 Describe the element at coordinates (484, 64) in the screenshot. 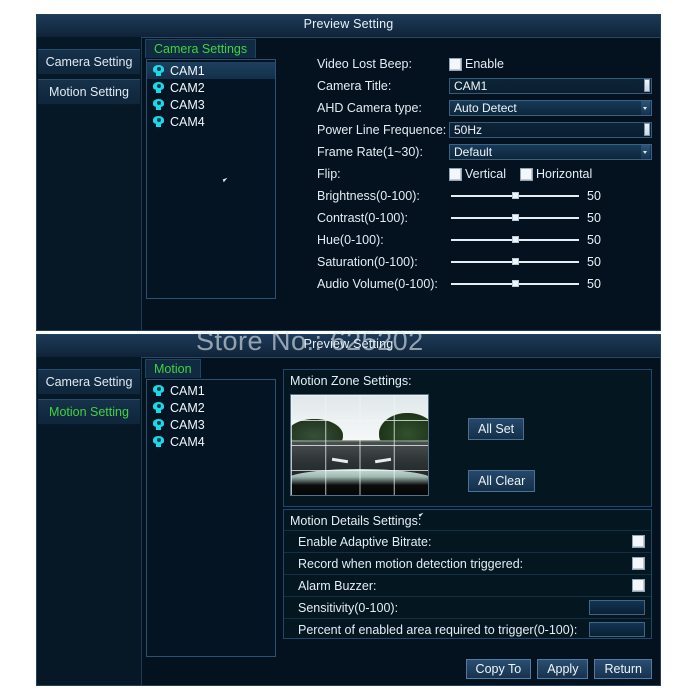

I see `checkbox-label: Enable` at that location.